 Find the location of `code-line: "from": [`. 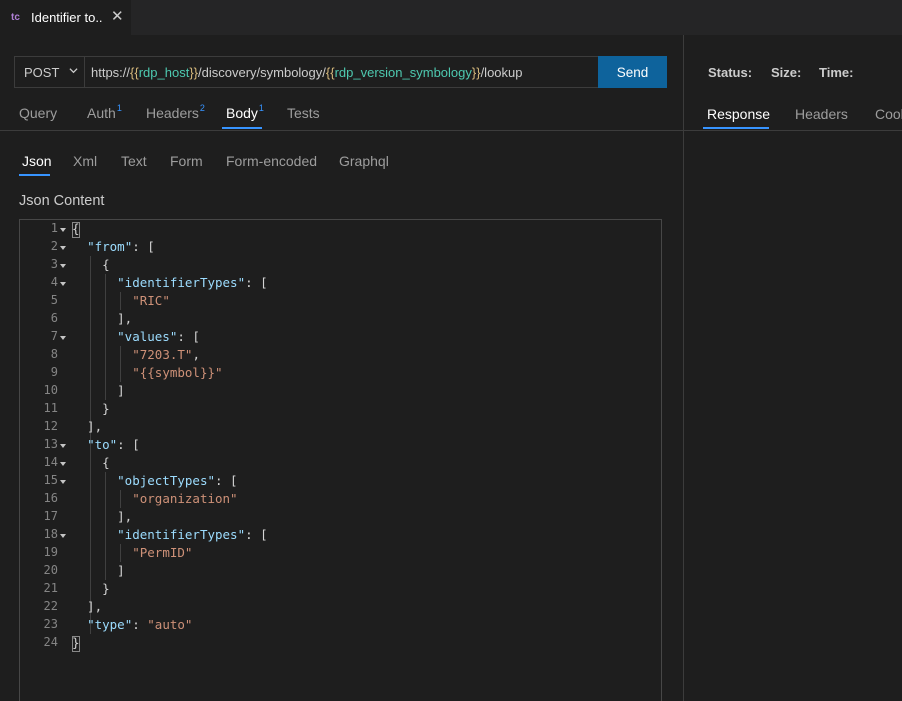

code-line: "from": [ is located at coordinates (121, 246).